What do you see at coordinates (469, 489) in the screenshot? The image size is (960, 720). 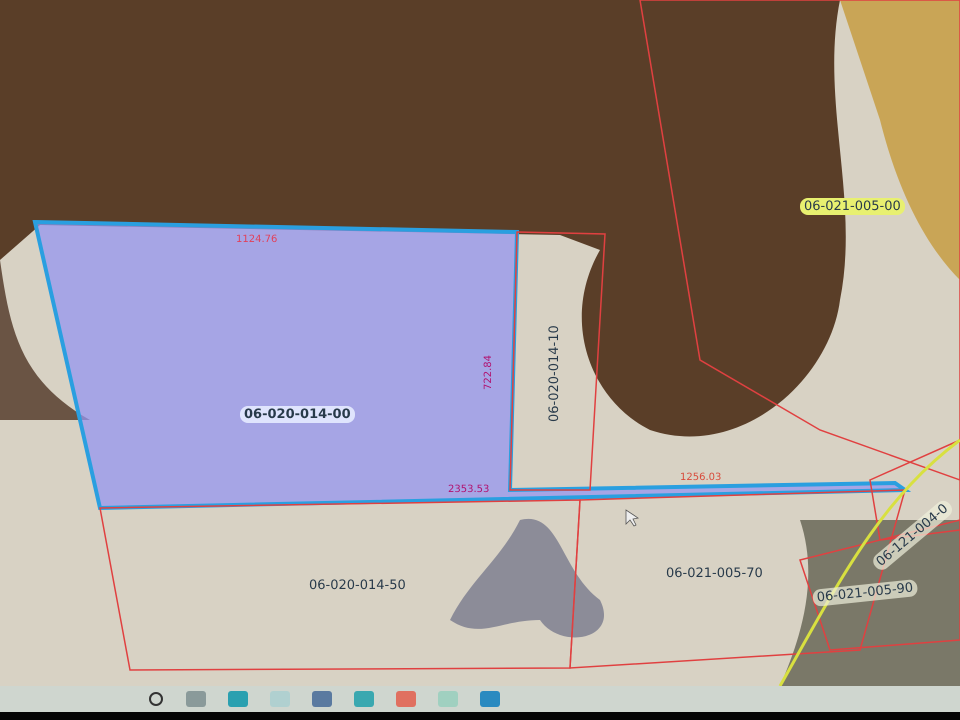 I see `boundary-length: 2353.53` at bounding box center [469, 489].